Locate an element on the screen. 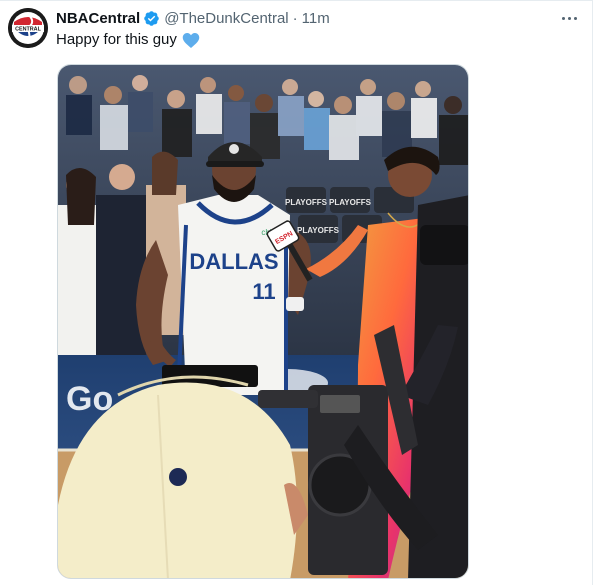 This screenshot has width=593, height=585. verified-badge-icon is located at coordinates (151, 18).